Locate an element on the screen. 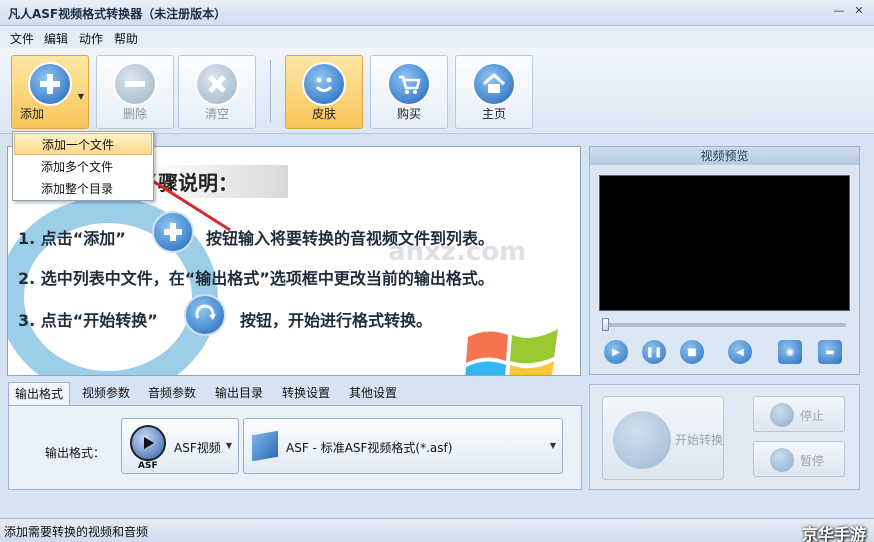  window-title: 凡人ASF视频格式转换器（未注册版本） is located at coordinates (117, 14).